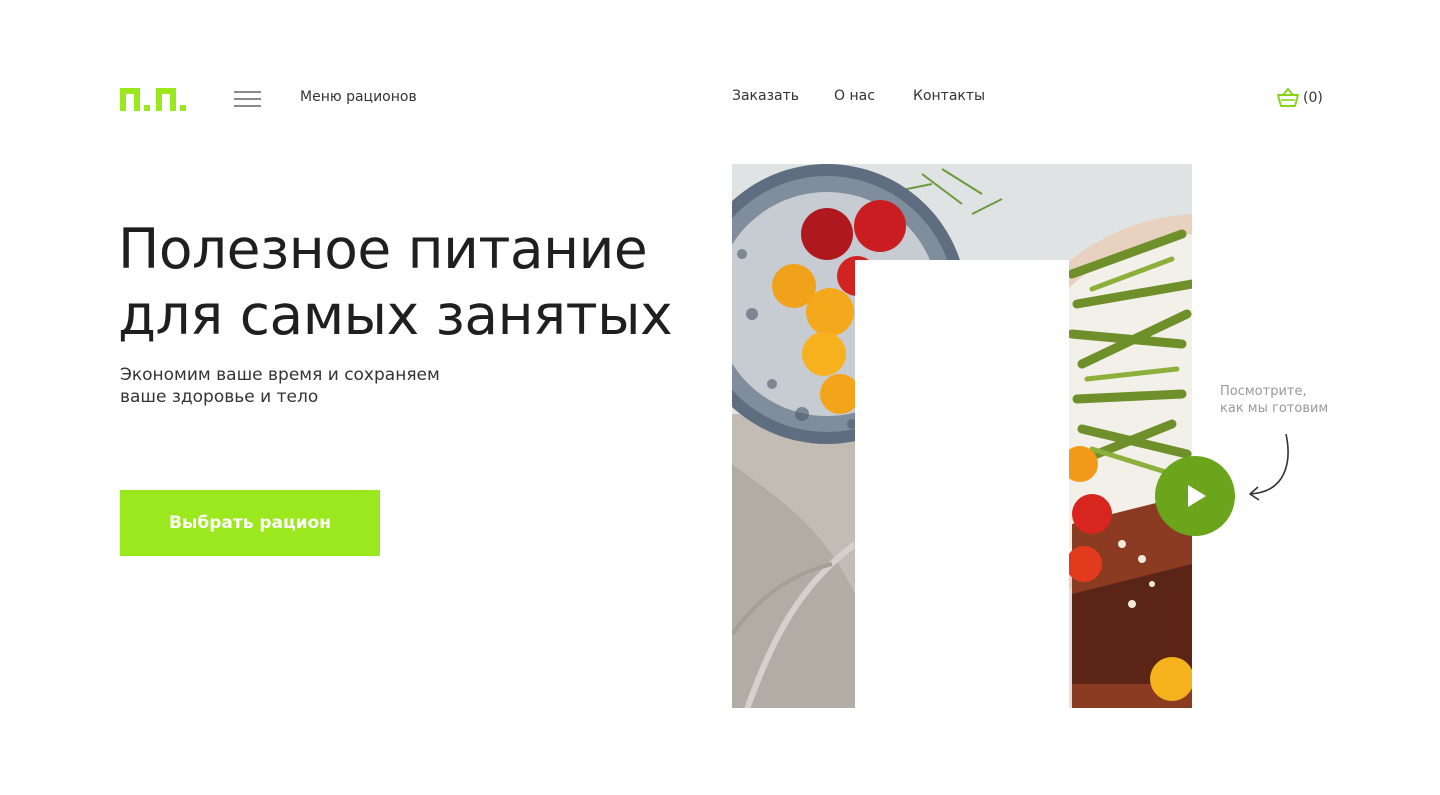  I want to click on hero-subtitle-line-1: Экономим ваше время и сохраняем, so click(280, 375).